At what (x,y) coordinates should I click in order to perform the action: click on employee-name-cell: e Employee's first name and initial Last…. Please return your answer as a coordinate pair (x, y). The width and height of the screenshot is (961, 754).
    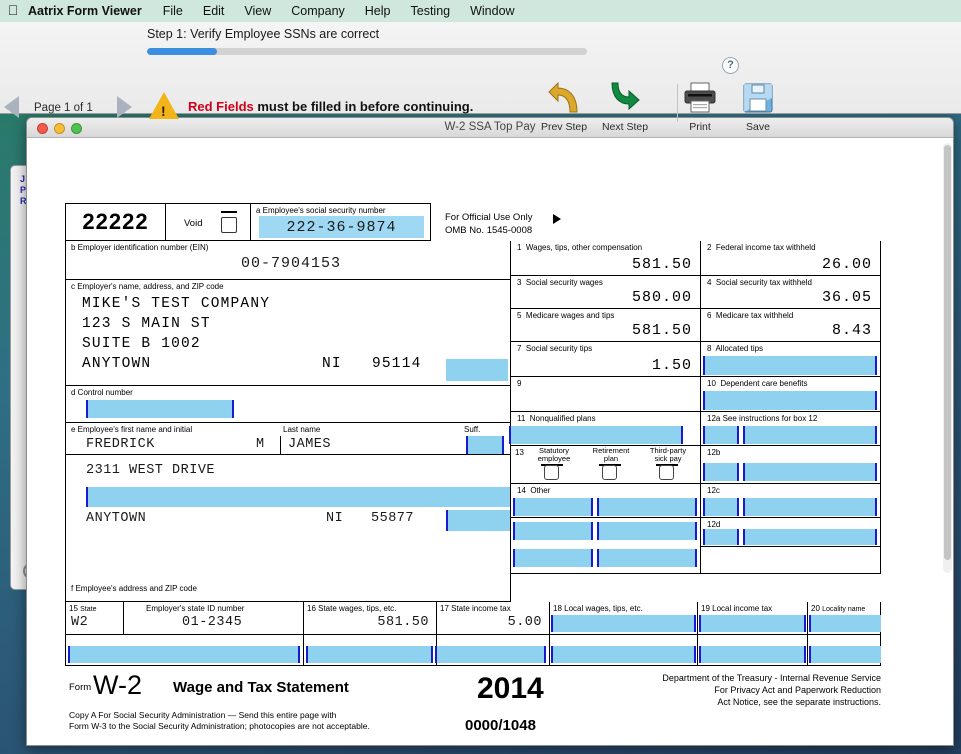
    Looking at the image, I should click on (288, 439).